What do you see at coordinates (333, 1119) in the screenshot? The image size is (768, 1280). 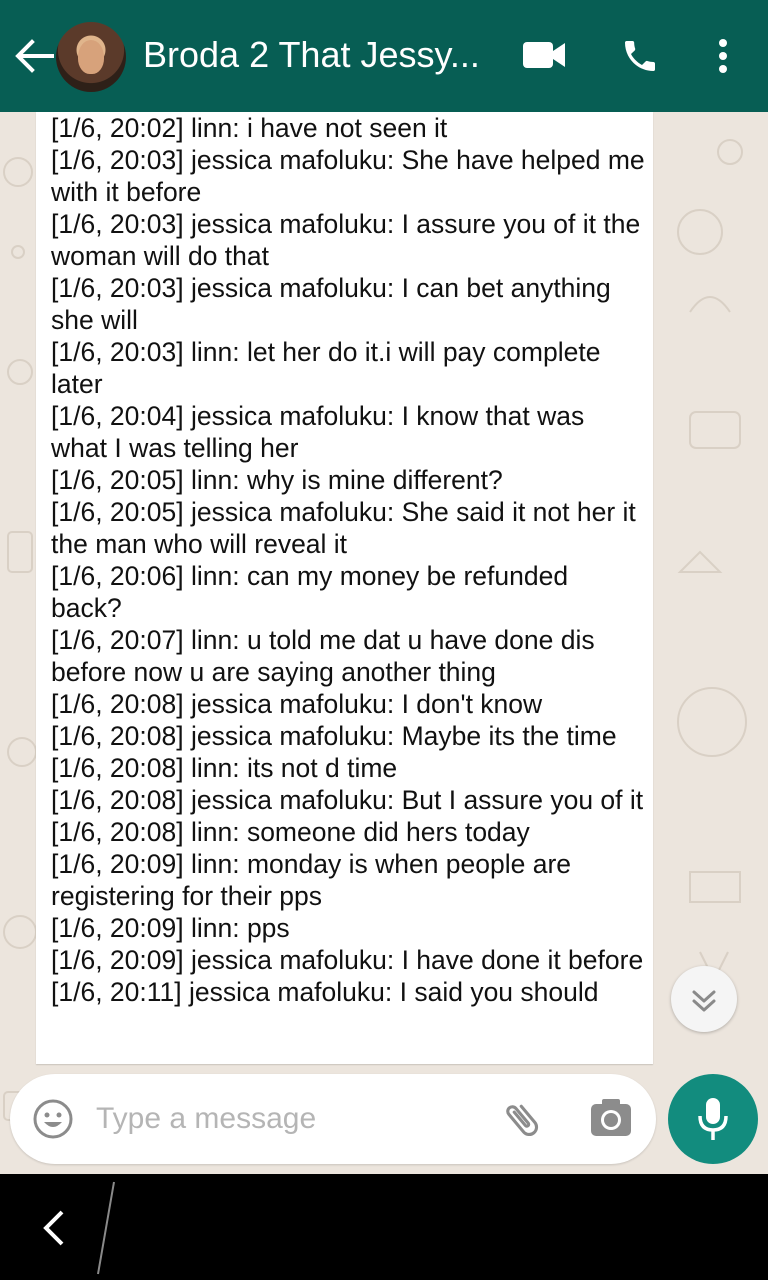 I see `message-composer: Type a message` at bounding box center [333, 1119].